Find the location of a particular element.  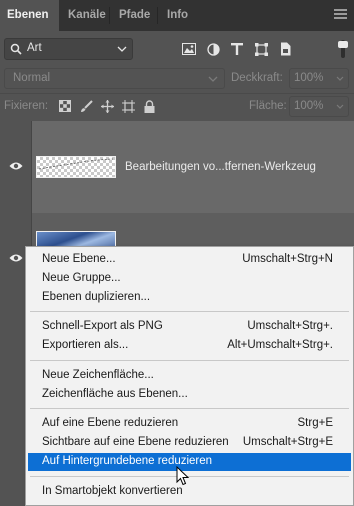

layer-filter-row: Art is located at coordinates (177, 48).